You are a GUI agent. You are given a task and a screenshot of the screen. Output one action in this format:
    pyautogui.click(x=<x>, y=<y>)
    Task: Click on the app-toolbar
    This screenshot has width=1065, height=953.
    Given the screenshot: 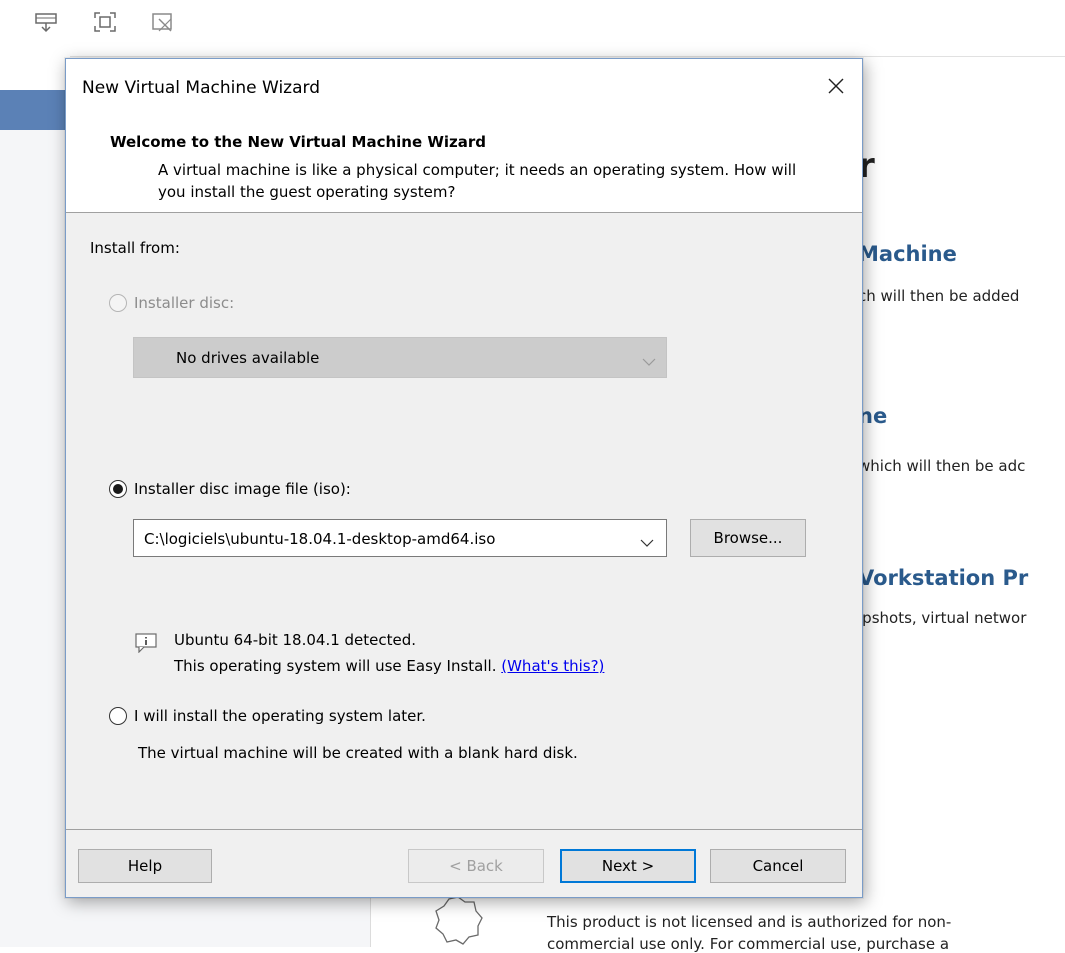 What is the action you would take?
    pyautogui.click(x=532, y=28)
    